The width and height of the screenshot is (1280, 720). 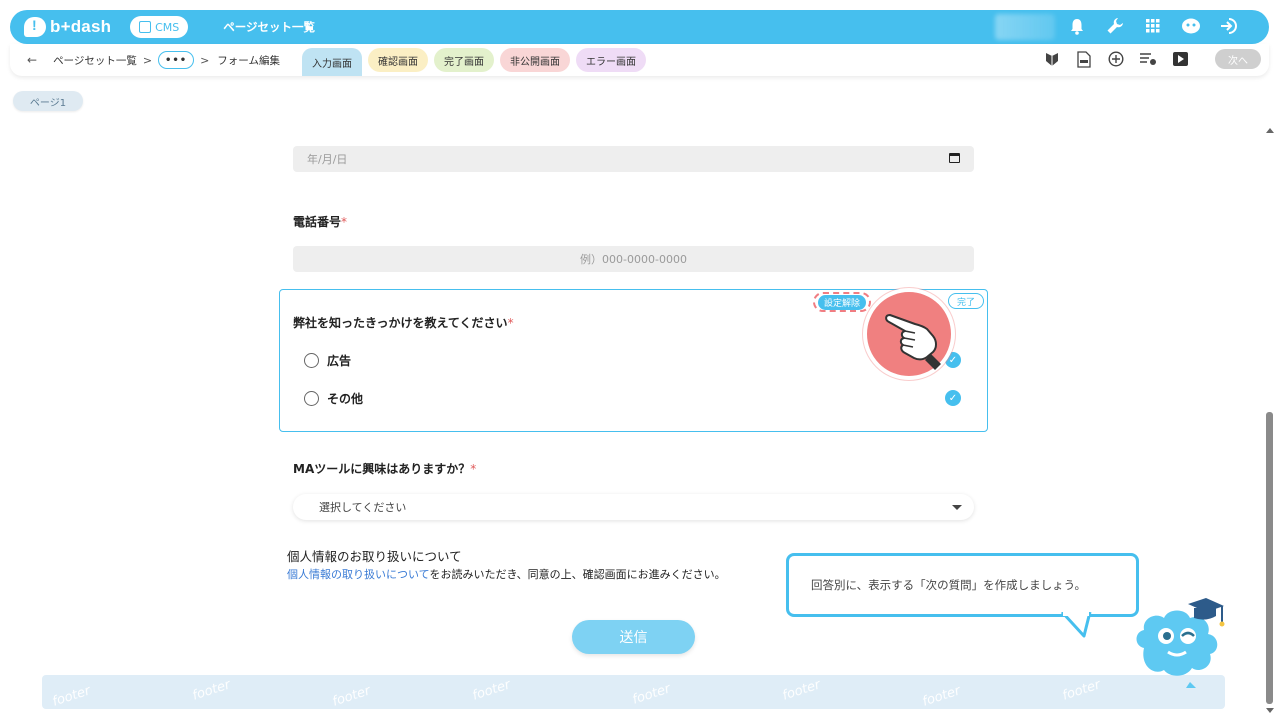 What do you see at coordinates (1229, 26) in the screenshot?
I see `logout-icon` at bounding box center [1229, 26].